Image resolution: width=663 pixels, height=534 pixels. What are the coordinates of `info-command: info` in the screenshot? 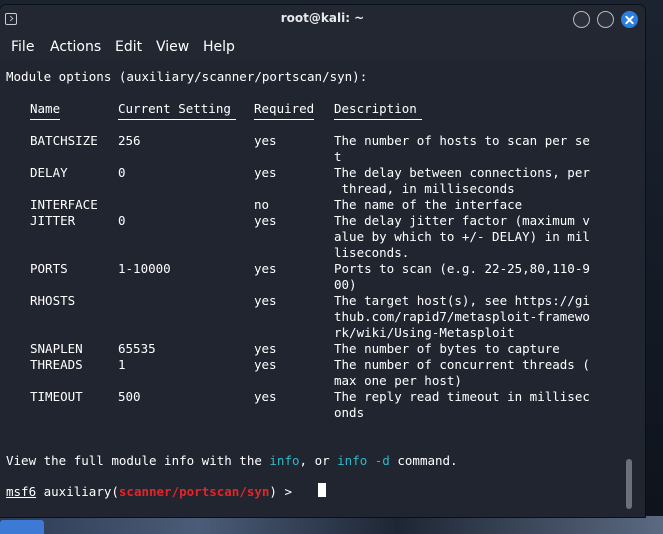 It's located at (284, 460).